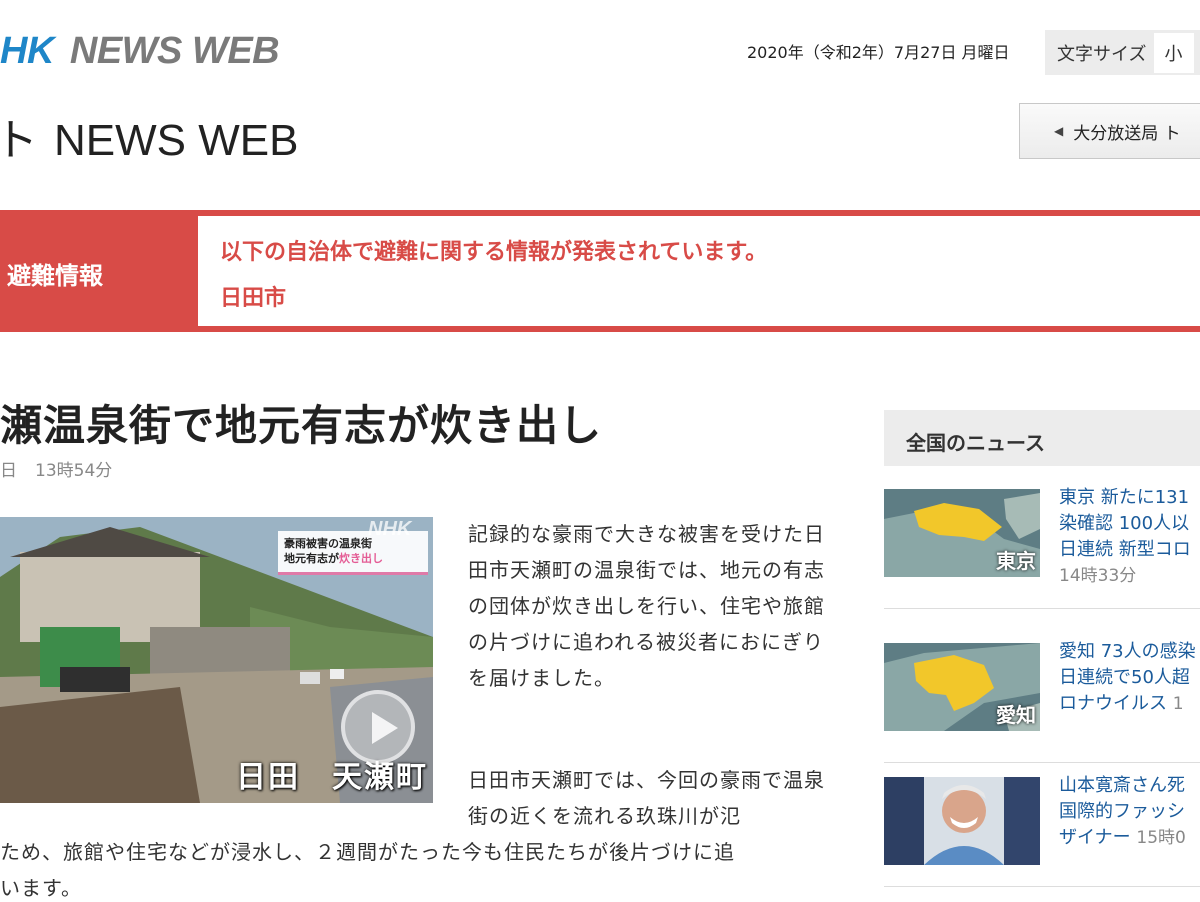 The height and width of the screenshot is (902, 1200). I want to click on evacuation-headline: 以下の自治体で避難に関する情報が発表されています。, so click(494, 252).